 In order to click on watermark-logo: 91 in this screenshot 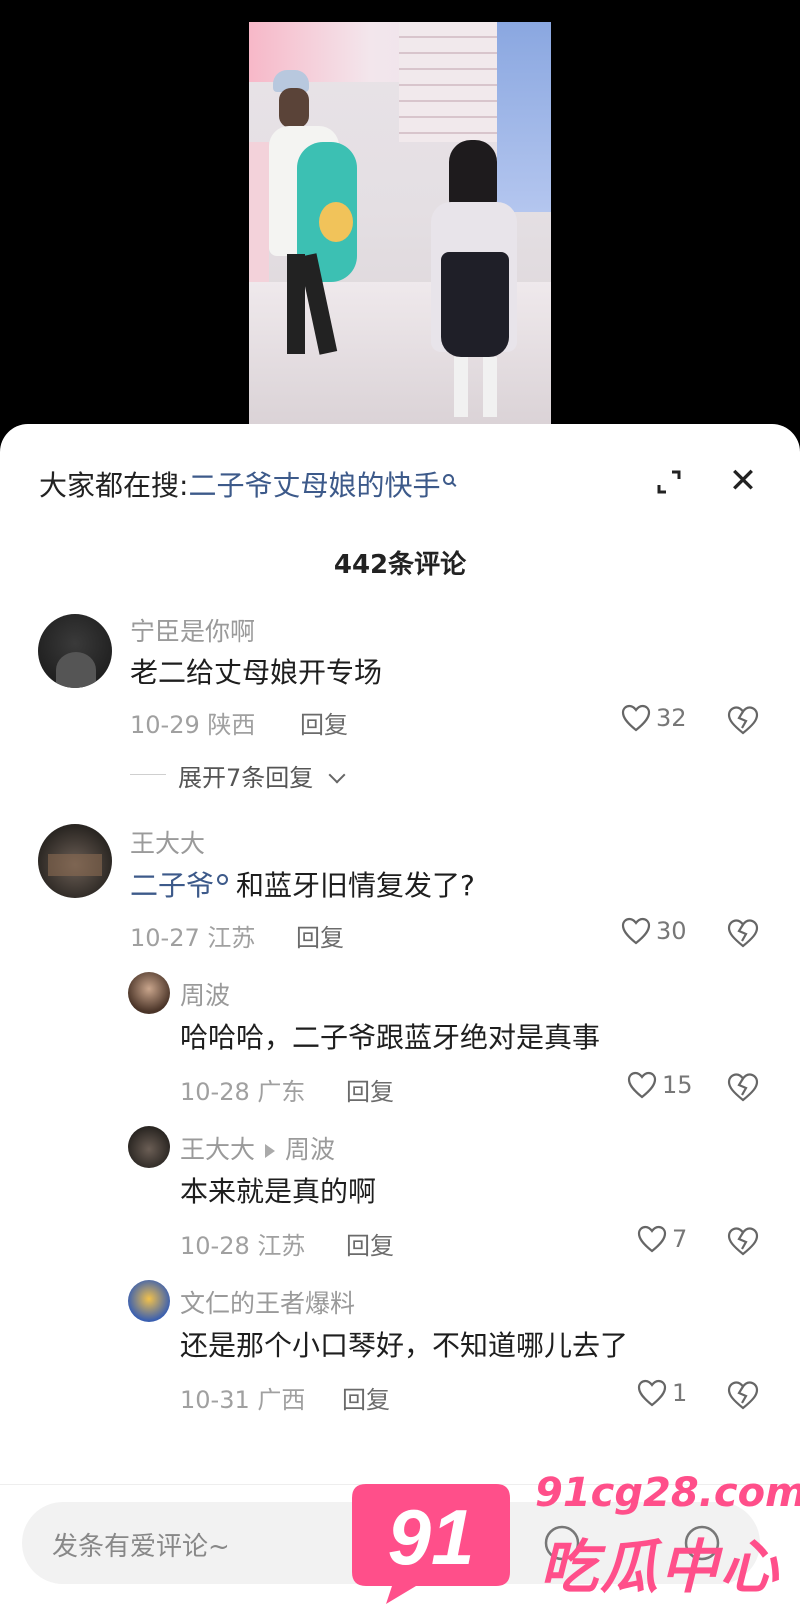, I will do `click(431, 1544)`.